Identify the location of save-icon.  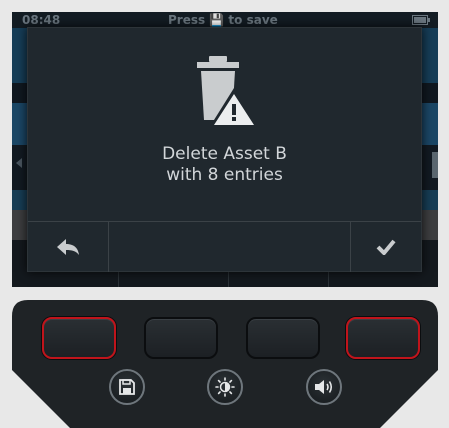
(127, 387).